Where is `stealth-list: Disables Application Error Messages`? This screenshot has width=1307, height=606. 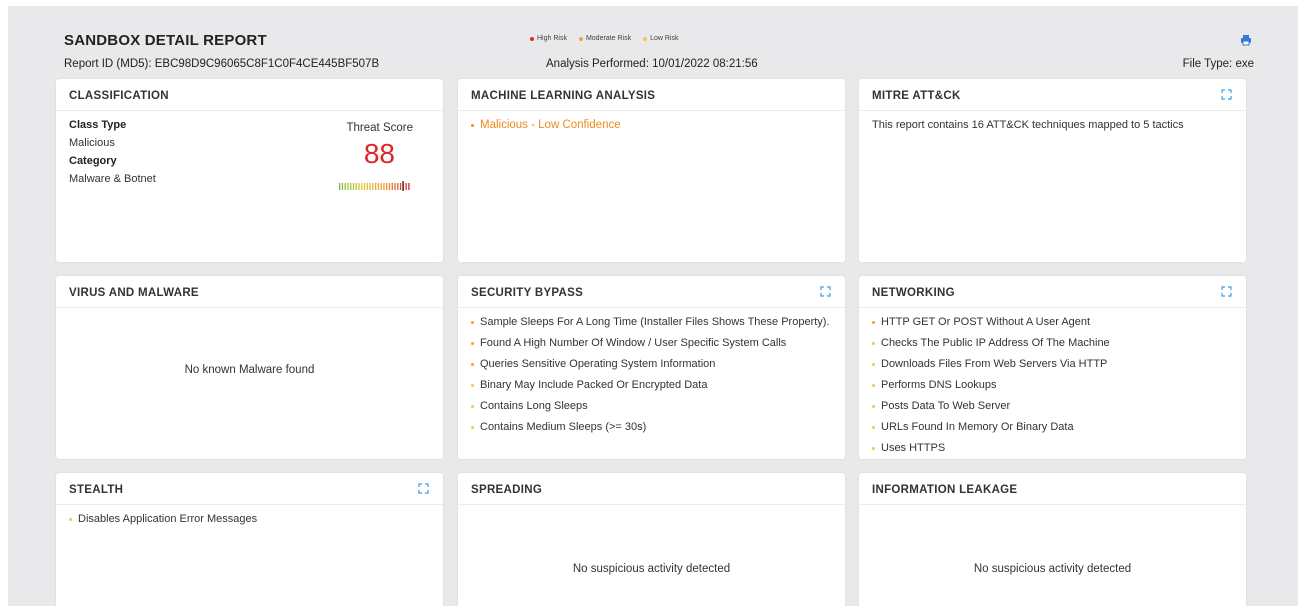
stealth-list: Disables Application Error Messages is located at coordinates (249, 520).